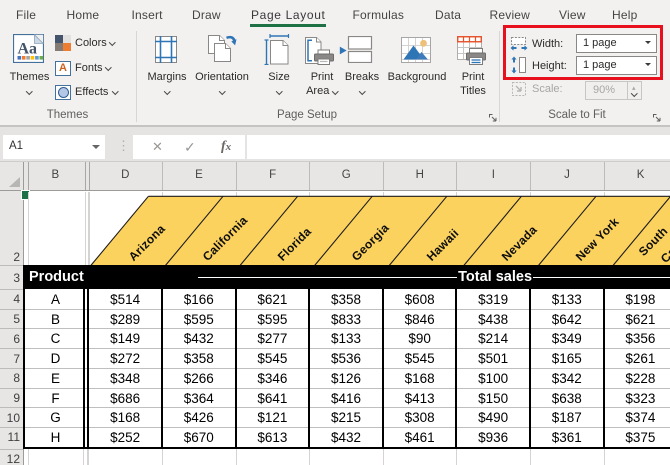 This screenshot has height=465, width=670. I want to click on svg-text: Aa, so click(28, 49).